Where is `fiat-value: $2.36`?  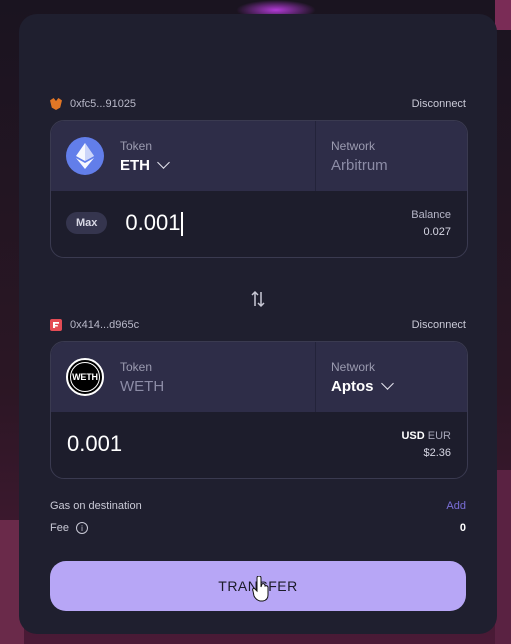
fiat-value: $2.36 is located at coordinates (437, 453).